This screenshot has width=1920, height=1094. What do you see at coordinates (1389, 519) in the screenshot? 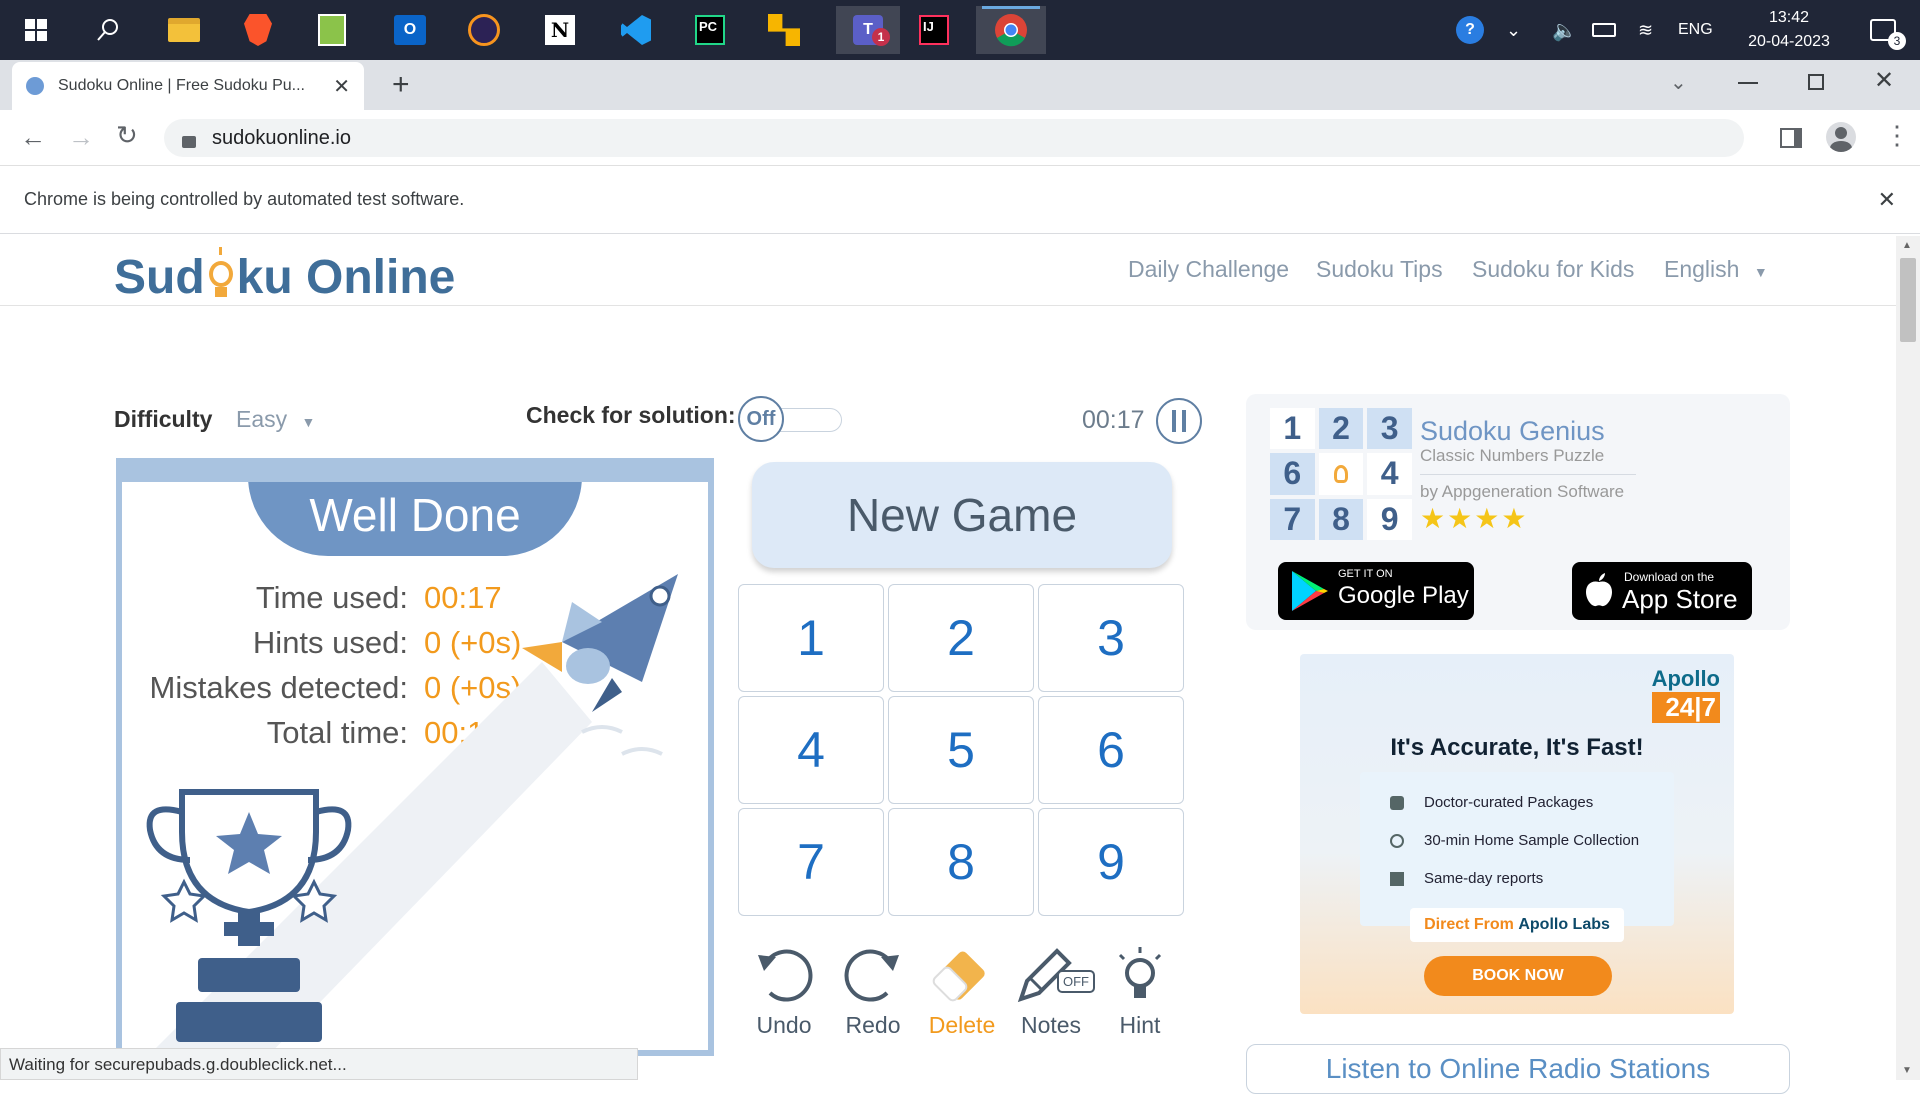
I see `grid-cell: 9` at bounding box center [1389, 519].